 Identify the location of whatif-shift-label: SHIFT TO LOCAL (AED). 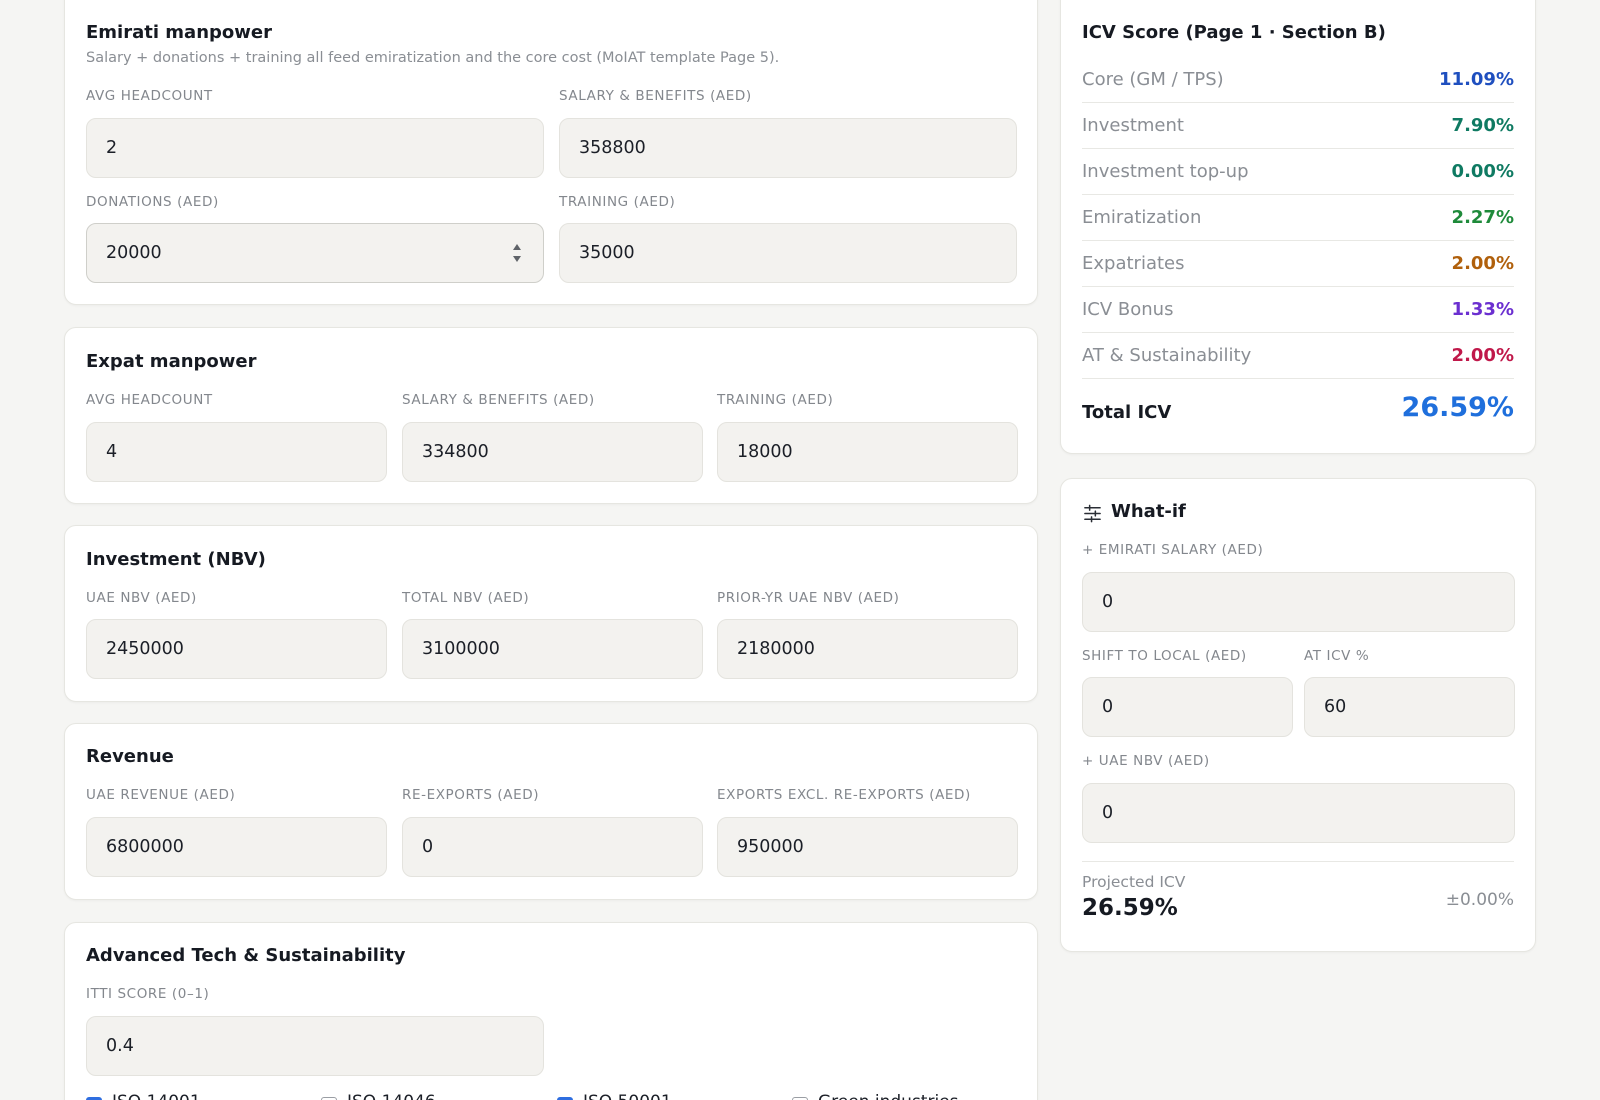
(1164, 656).